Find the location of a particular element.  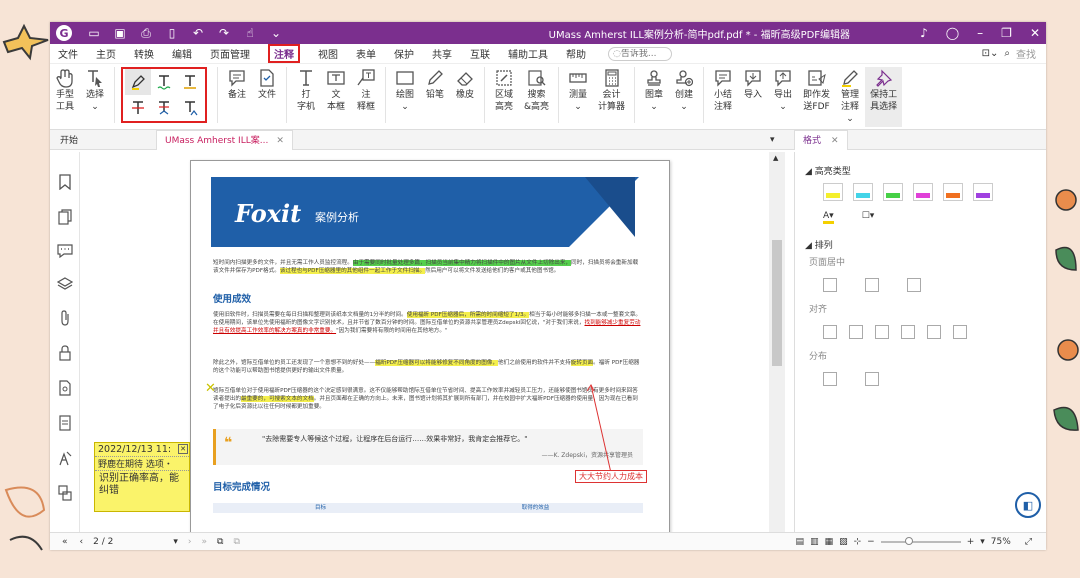

bookmark-icon is located at coordinates (65, 183).